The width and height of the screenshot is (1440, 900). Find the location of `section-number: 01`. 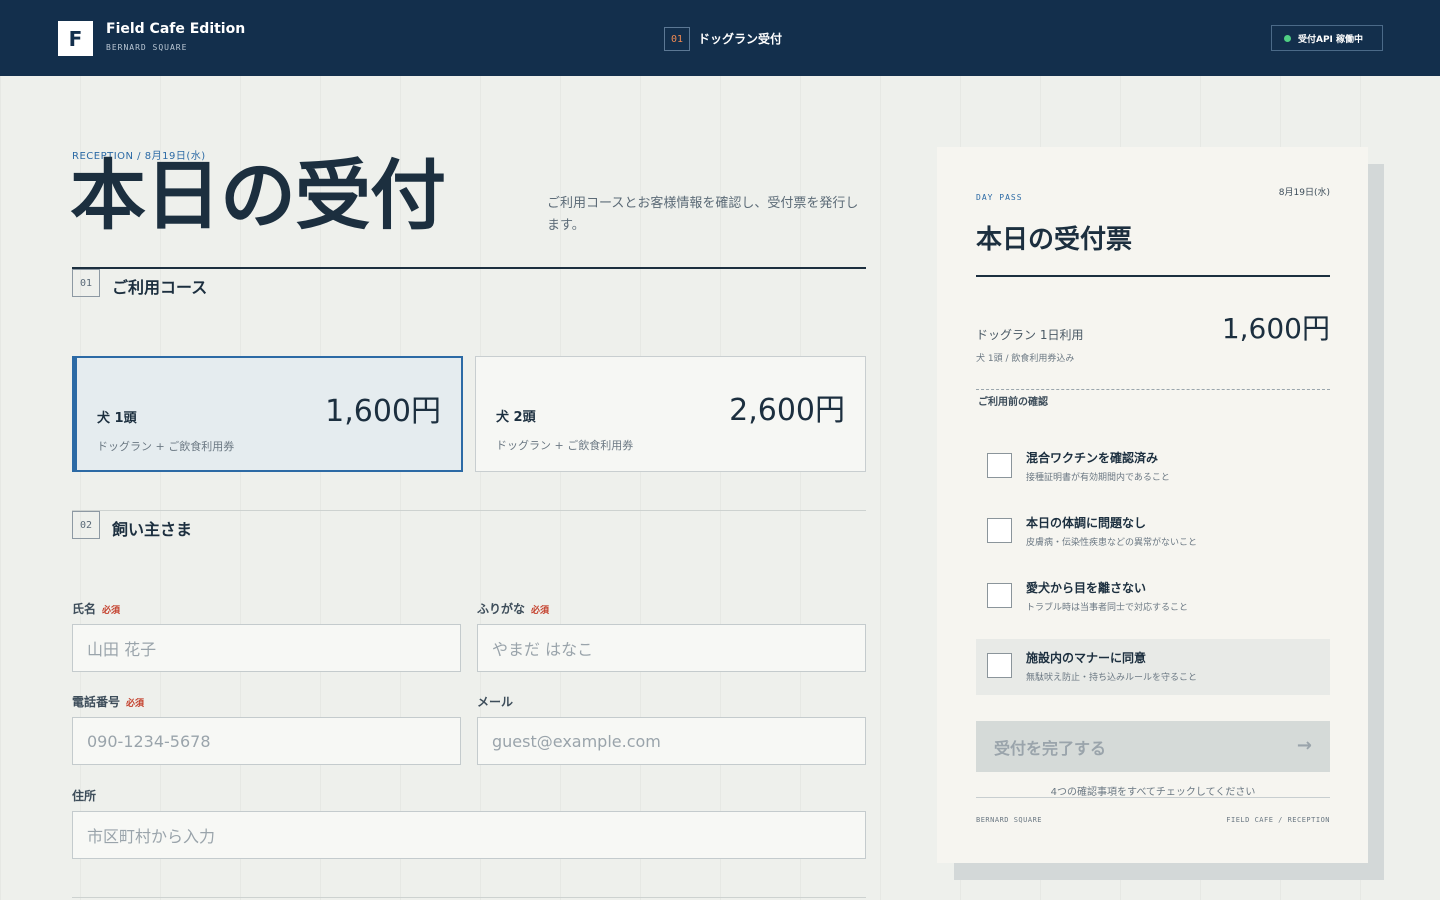

section-number: 01 is located at coordinates (86, 283).